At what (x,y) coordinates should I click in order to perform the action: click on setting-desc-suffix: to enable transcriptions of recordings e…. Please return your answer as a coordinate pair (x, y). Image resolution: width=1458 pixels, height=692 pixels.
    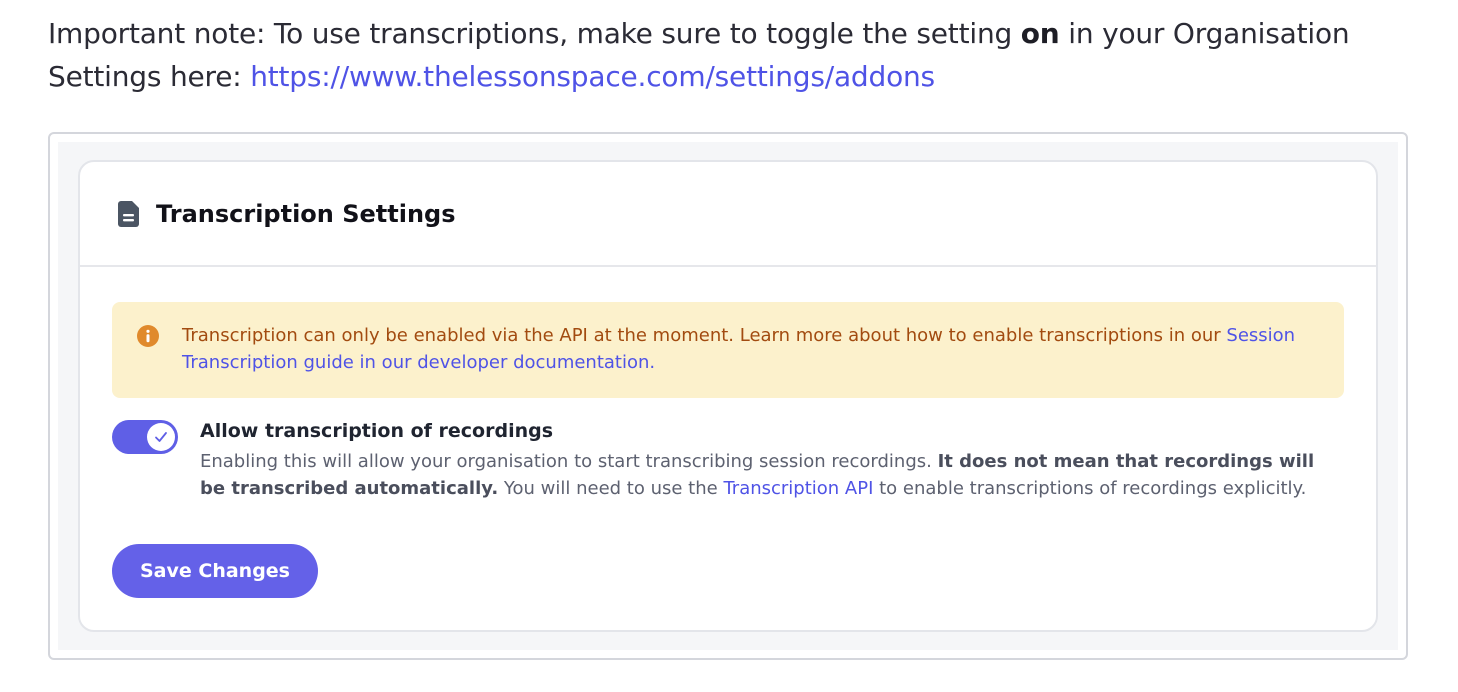
    Looking at the image, I should click on (1090, 488).